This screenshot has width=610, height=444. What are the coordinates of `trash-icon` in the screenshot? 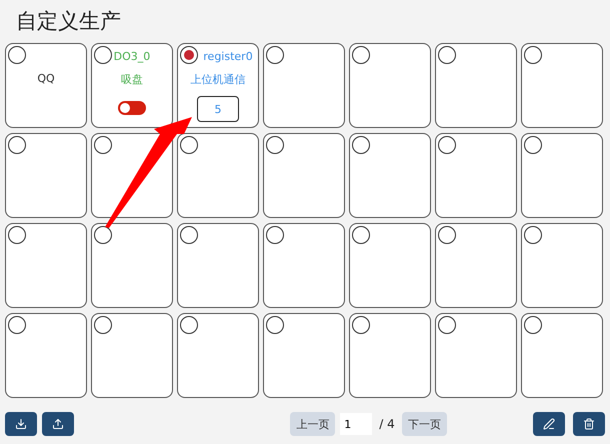 It's located at (589, 424).